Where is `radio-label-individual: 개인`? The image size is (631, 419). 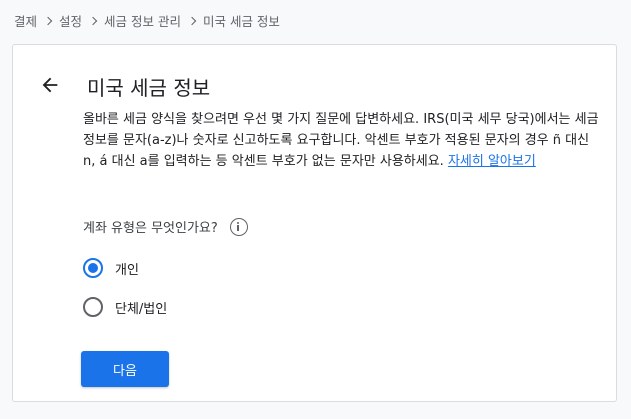
radio-label-individual: 개인 is located at coordinates (127, 270).